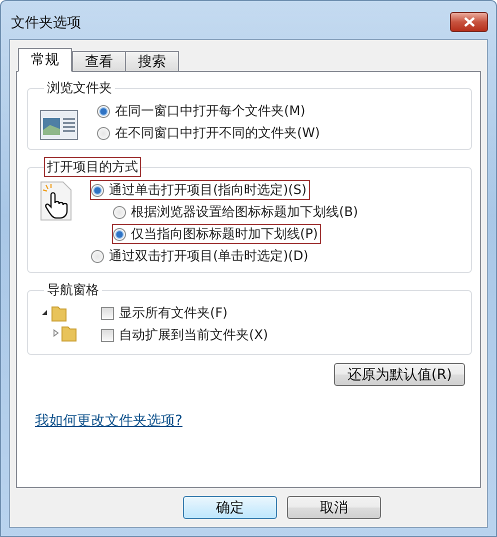 The height and width of the screenshot is (537, 497). I want to click on window-icon, so click(59, 125).